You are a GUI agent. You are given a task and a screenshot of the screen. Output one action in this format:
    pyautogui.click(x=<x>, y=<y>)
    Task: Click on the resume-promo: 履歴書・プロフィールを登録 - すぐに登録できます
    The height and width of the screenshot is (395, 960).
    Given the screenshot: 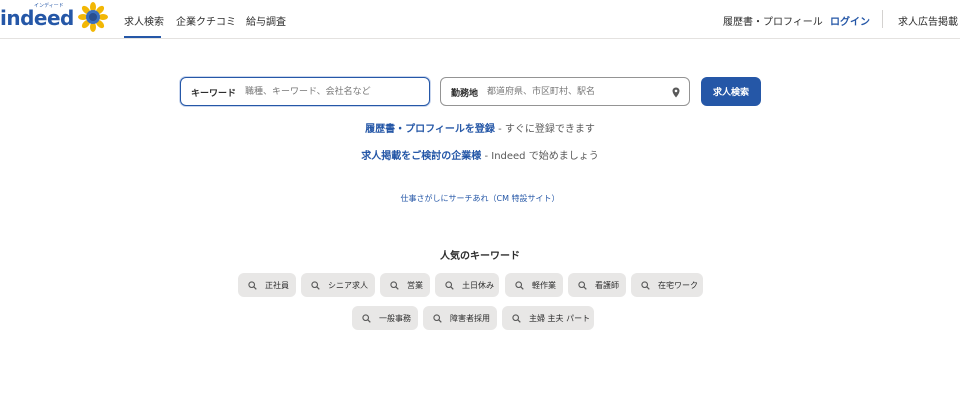 What is the action you would take?
    pyautogui.click(x=480, y=127)
    